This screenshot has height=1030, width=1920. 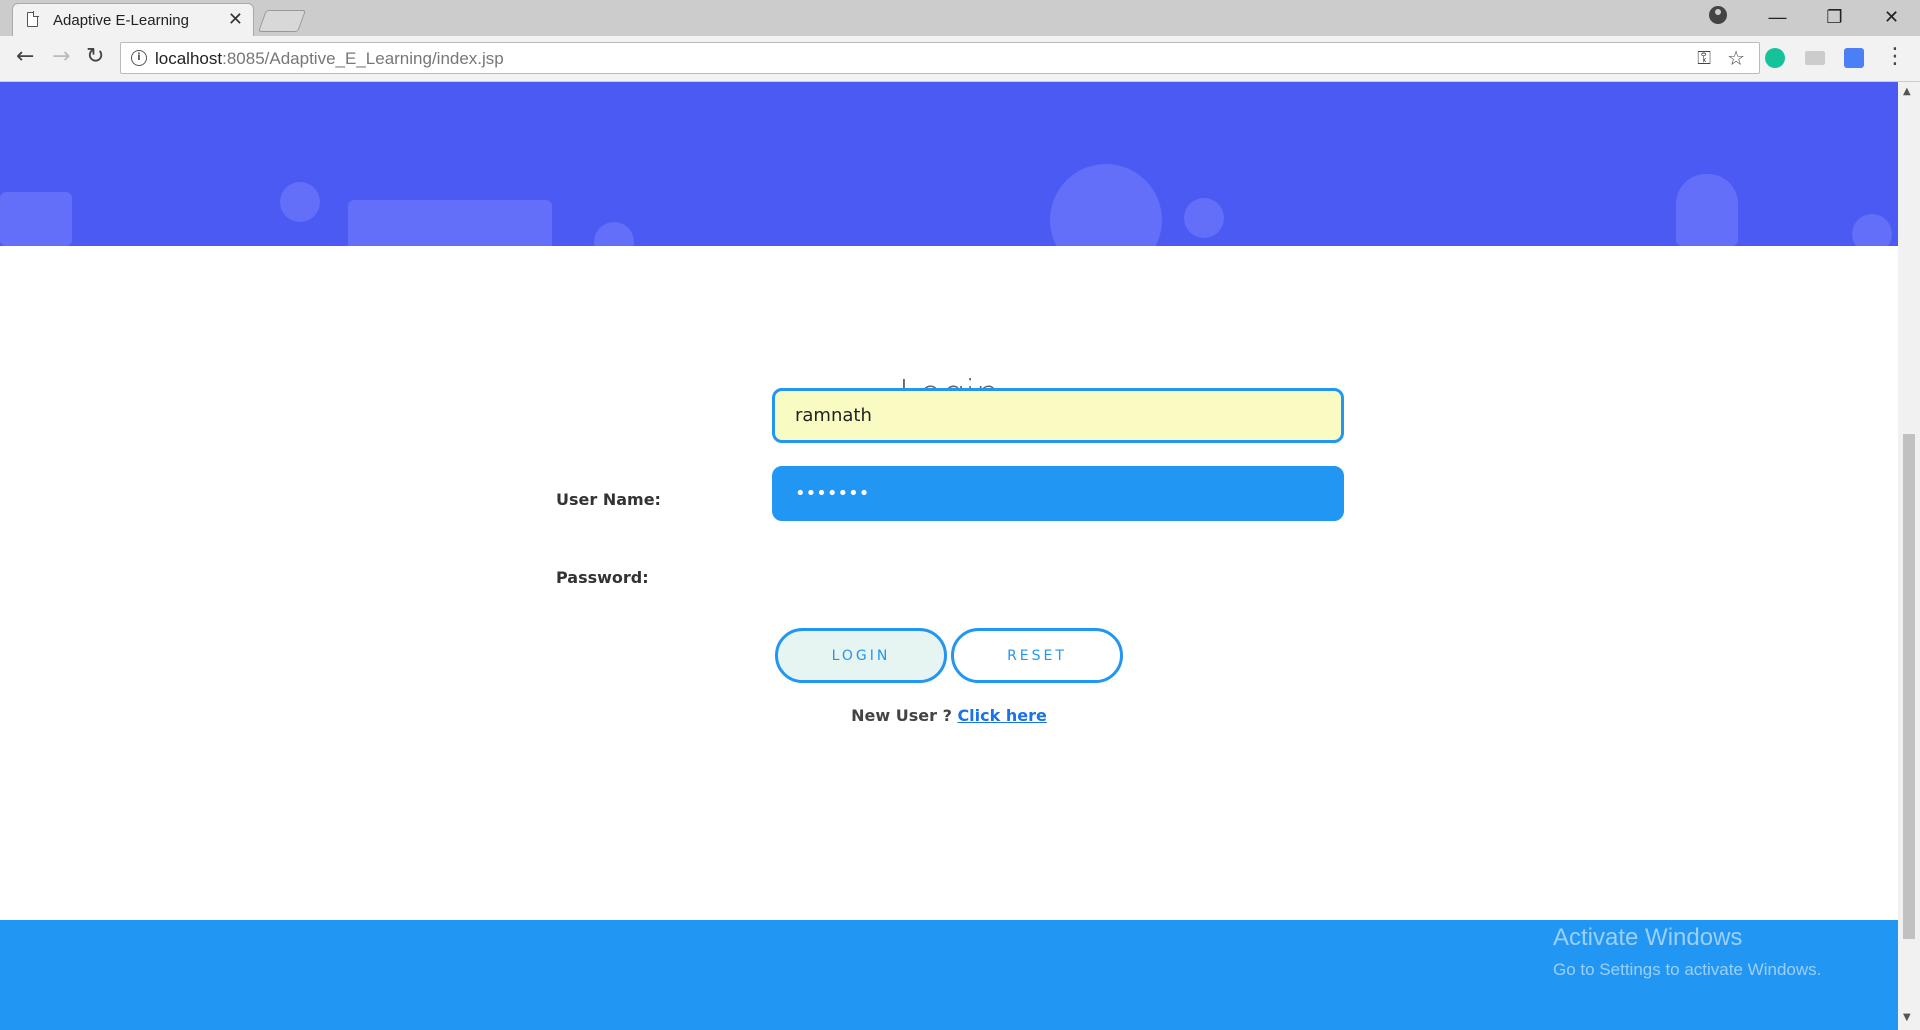 What do you see at coordinates (1909, 686) in the screenshot?
I see `scroll-thumb` at bounding box center [1909, 686].